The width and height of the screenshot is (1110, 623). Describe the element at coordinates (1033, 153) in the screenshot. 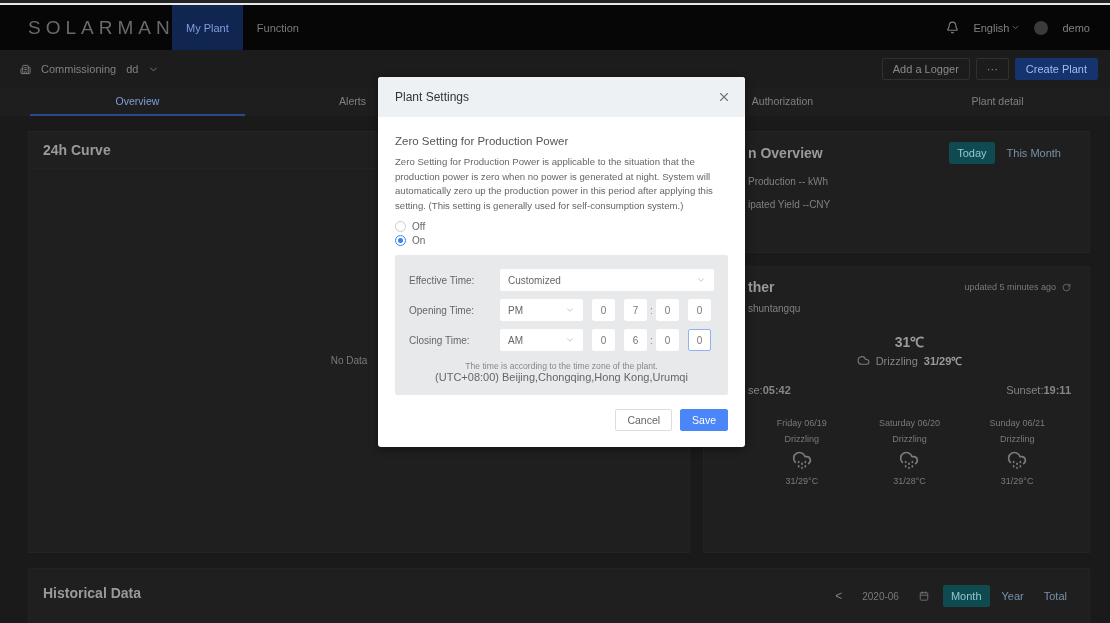

I see `period-button: This Month` at that location.